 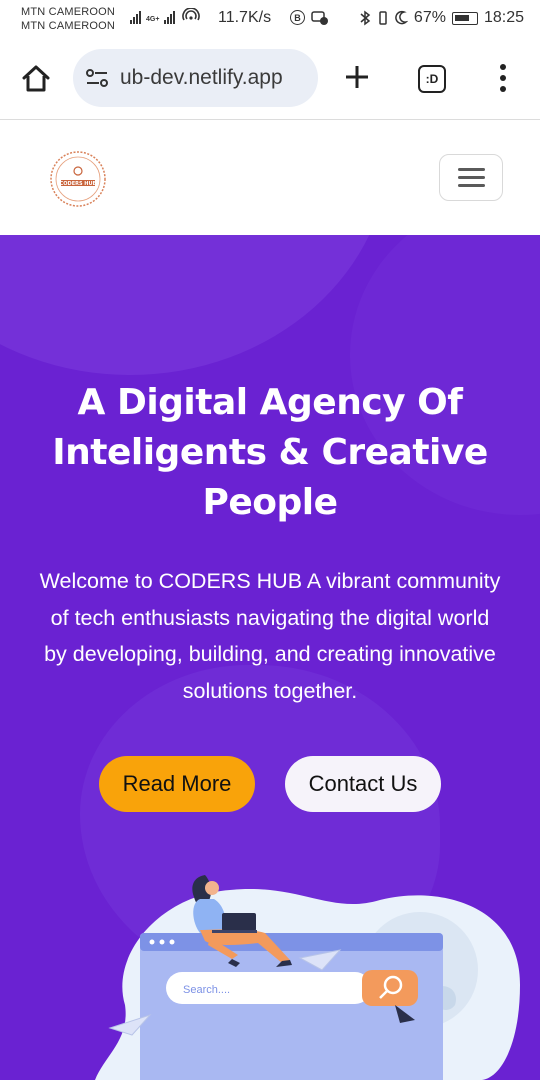 What do you see at coordinates (177, 784) in the screenshot?
I see `read-more-button: Read More` at bounding box center [177, 784].